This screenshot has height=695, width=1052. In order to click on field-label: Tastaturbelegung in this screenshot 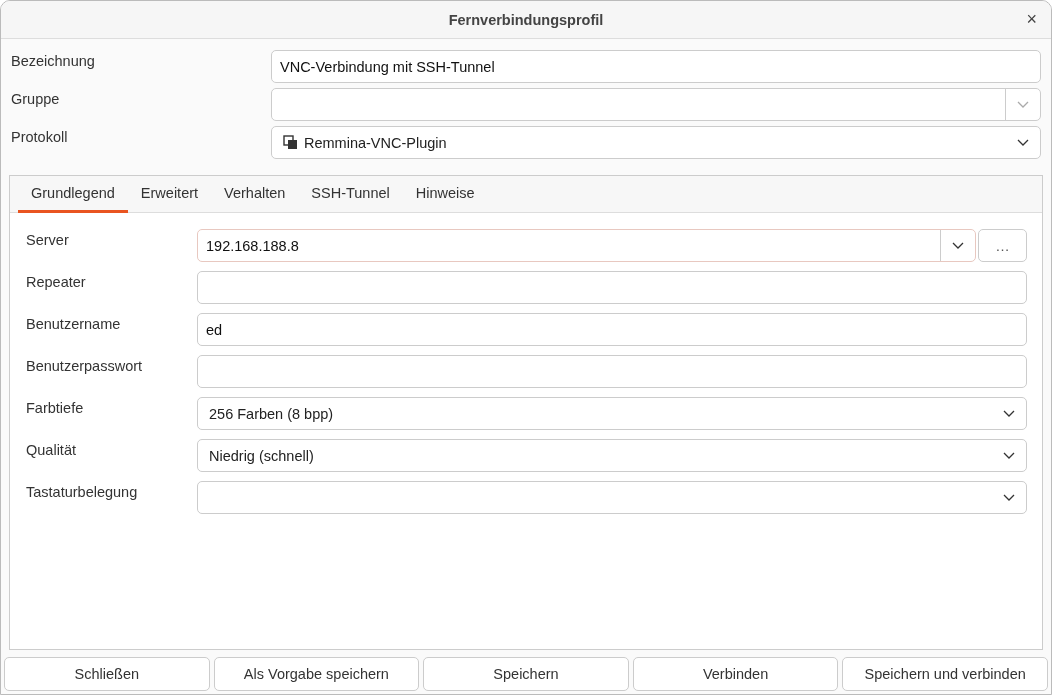, I will do `click(82, 492)`.